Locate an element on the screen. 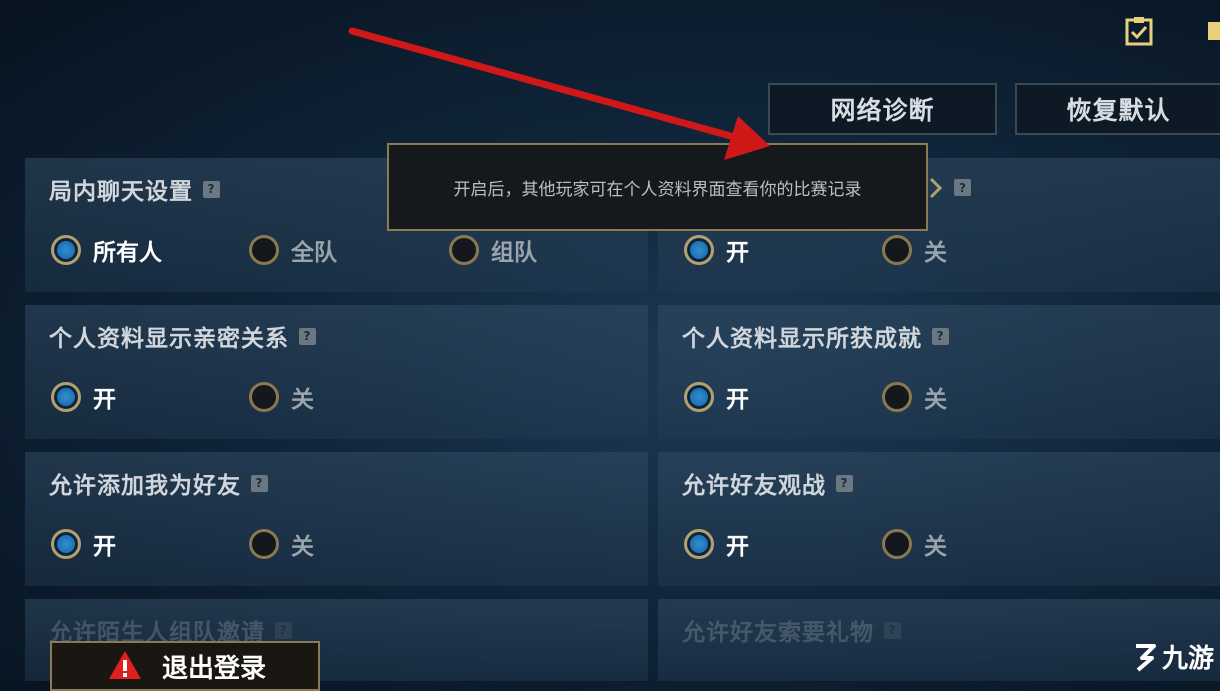 This screenshot has width=1220, height=691. radio-label: 所有人 is located at coordinates (127, 253).